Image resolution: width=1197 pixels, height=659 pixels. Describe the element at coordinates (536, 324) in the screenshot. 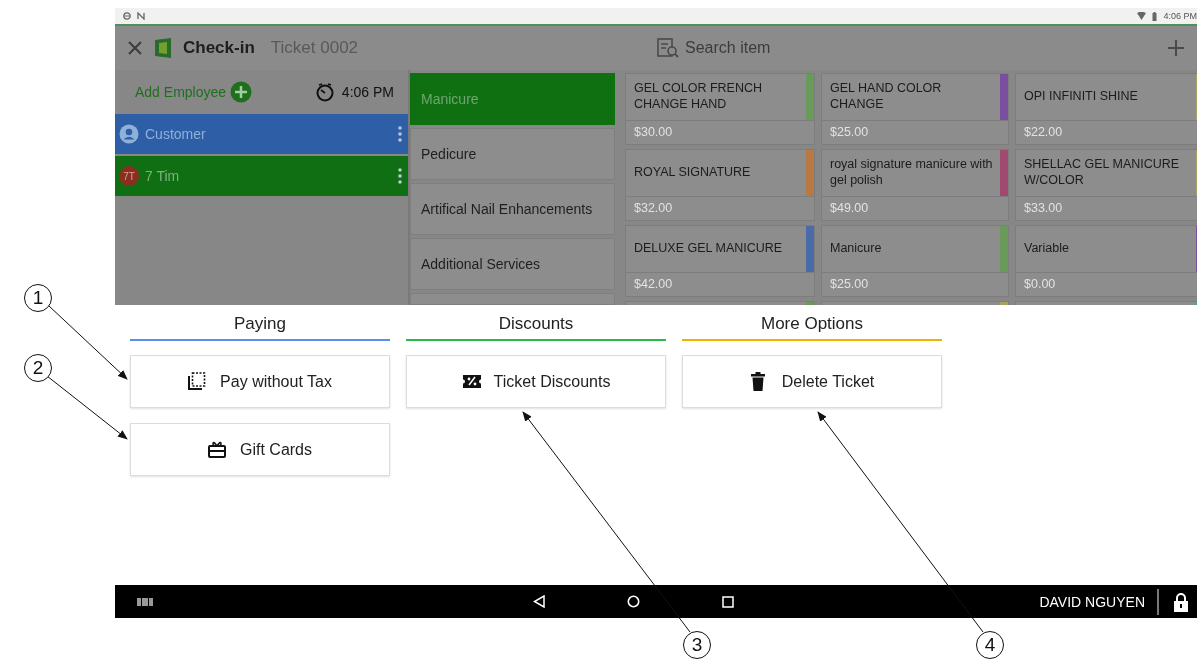

I see `section-title: Discounts` at that location.